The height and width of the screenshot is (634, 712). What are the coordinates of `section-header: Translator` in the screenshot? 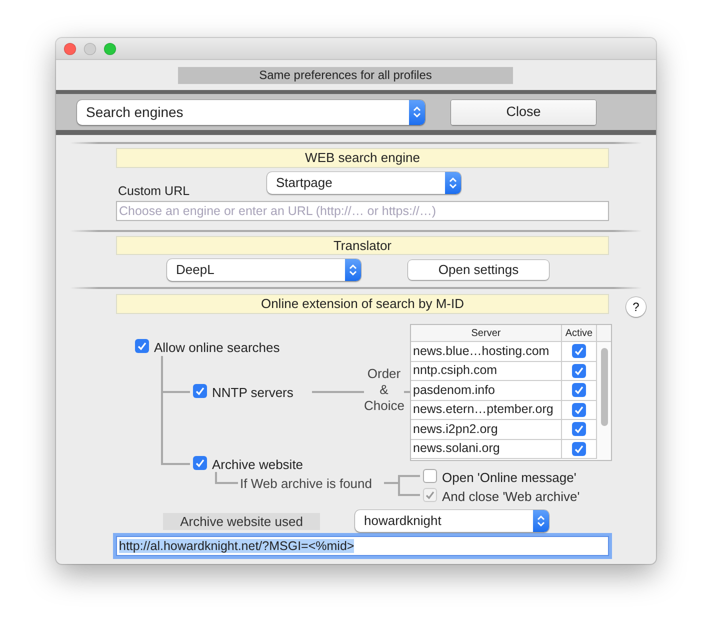 It's located at (362, 245).